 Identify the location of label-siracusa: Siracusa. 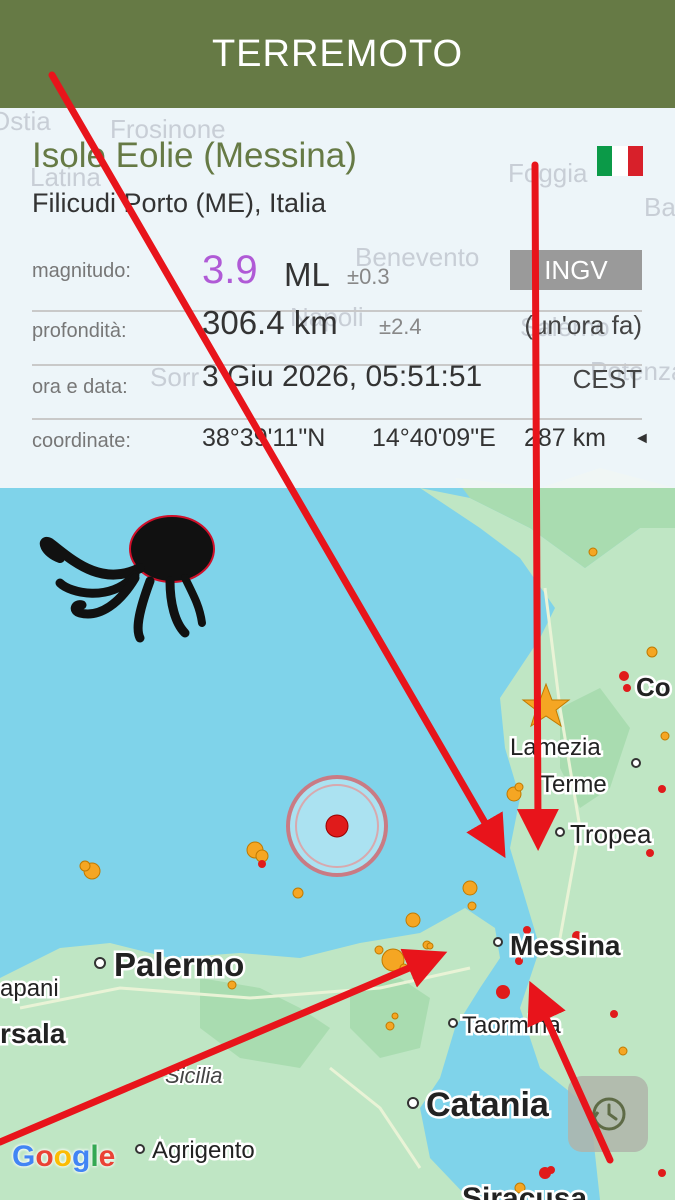
(524, 1191).